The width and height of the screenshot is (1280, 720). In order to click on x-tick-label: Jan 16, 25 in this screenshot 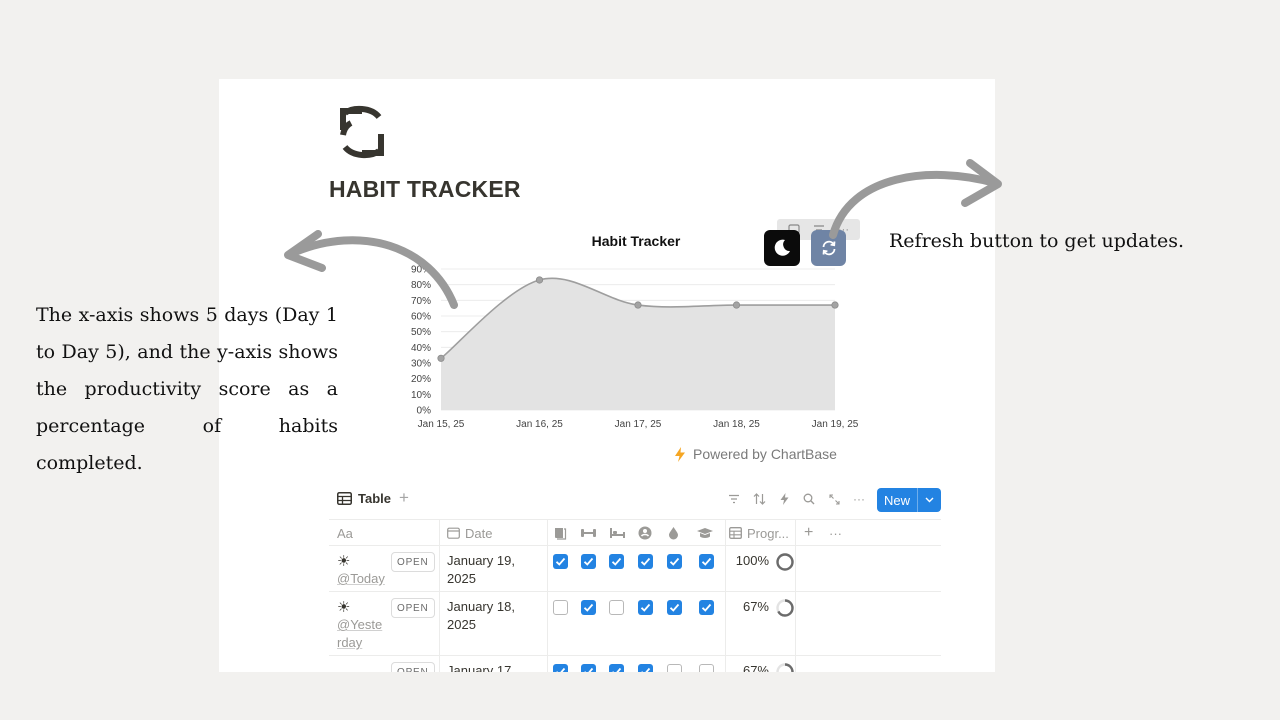, I will do `click(539, 424)`.